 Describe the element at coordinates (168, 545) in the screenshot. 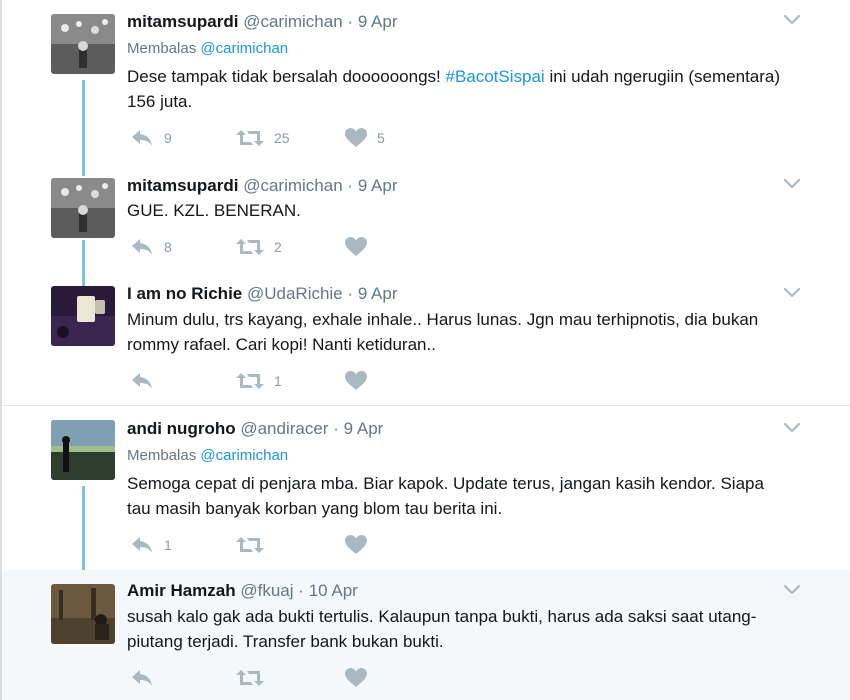

I see `reply-count: 1` at that location.